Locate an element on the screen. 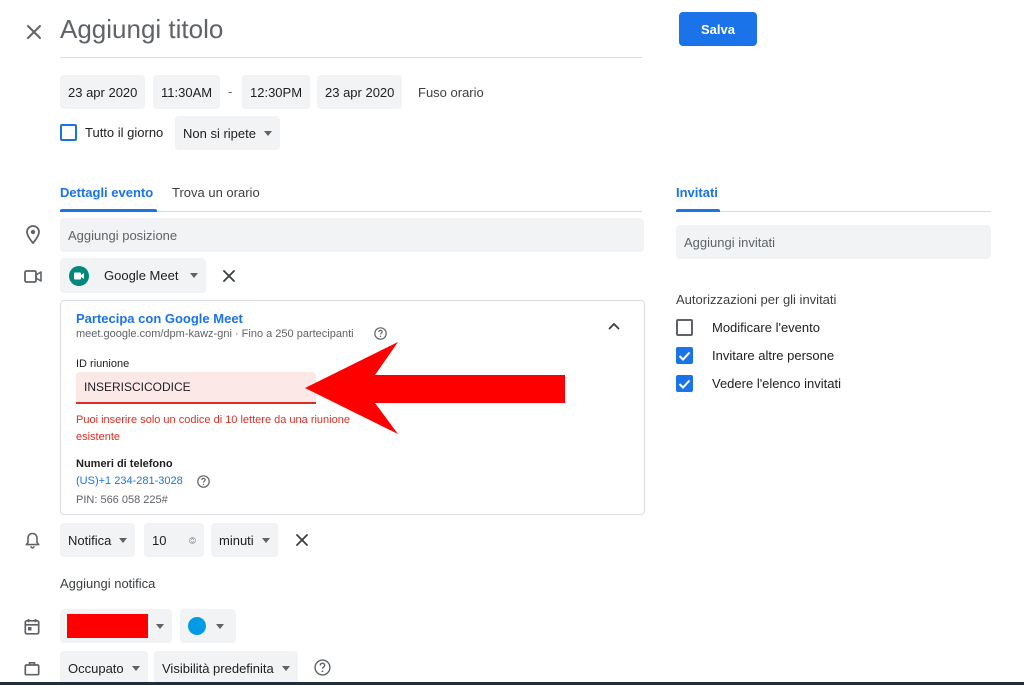 The height and width of the screenshot is (685, 1024). permission-invite-label: Invitare altre persone is located at coordinates (773, 355).